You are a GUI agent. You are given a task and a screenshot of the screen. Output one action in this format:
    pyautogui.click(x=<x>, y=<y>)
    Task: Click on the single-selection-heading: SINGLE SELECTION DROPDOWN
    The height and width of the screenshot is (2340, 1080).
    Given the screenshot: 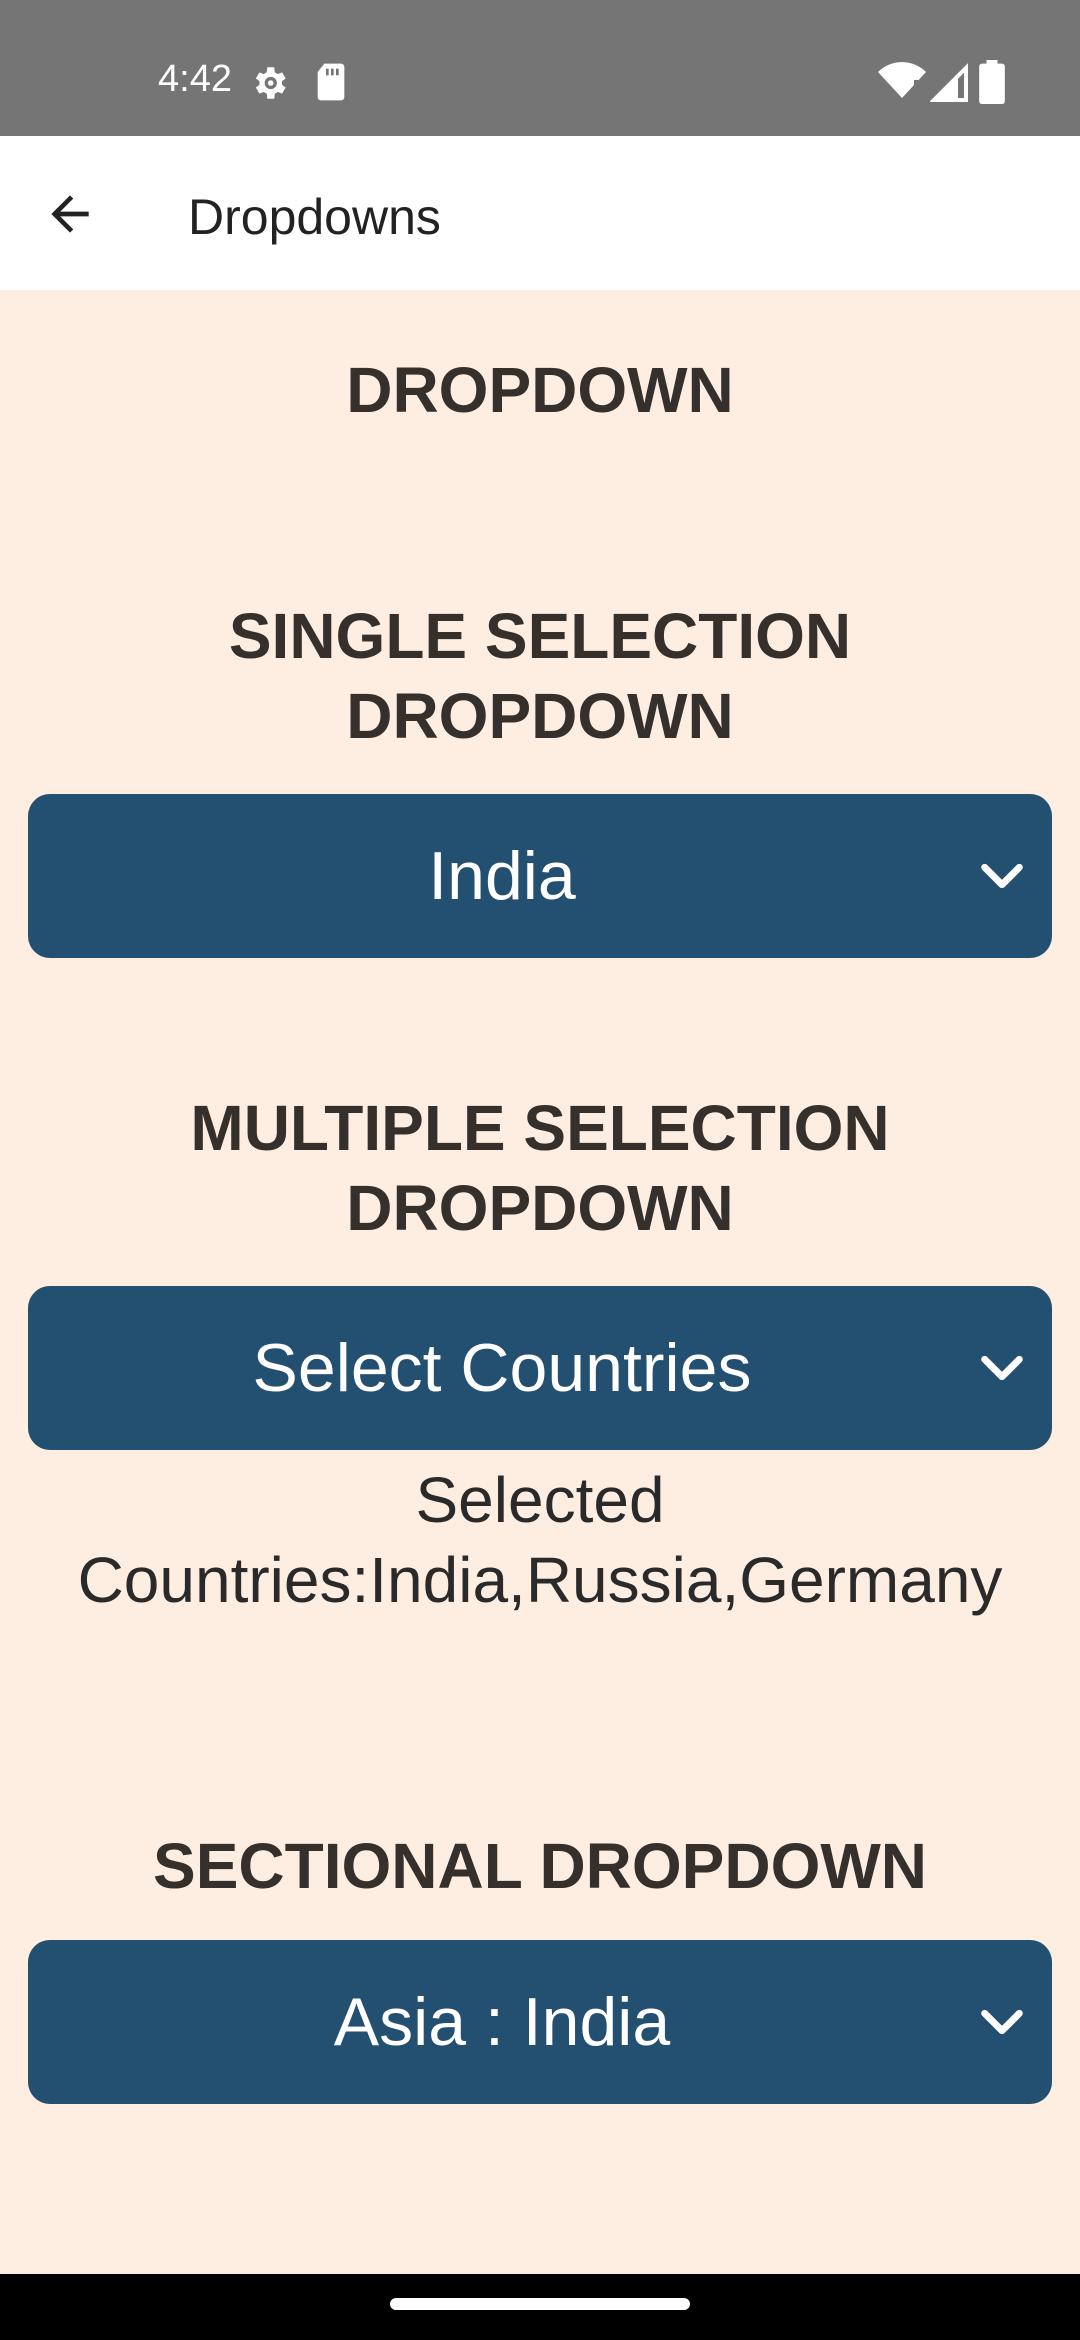 What is the action you would take?
    pyautogui.click(x=540, y=676)
    